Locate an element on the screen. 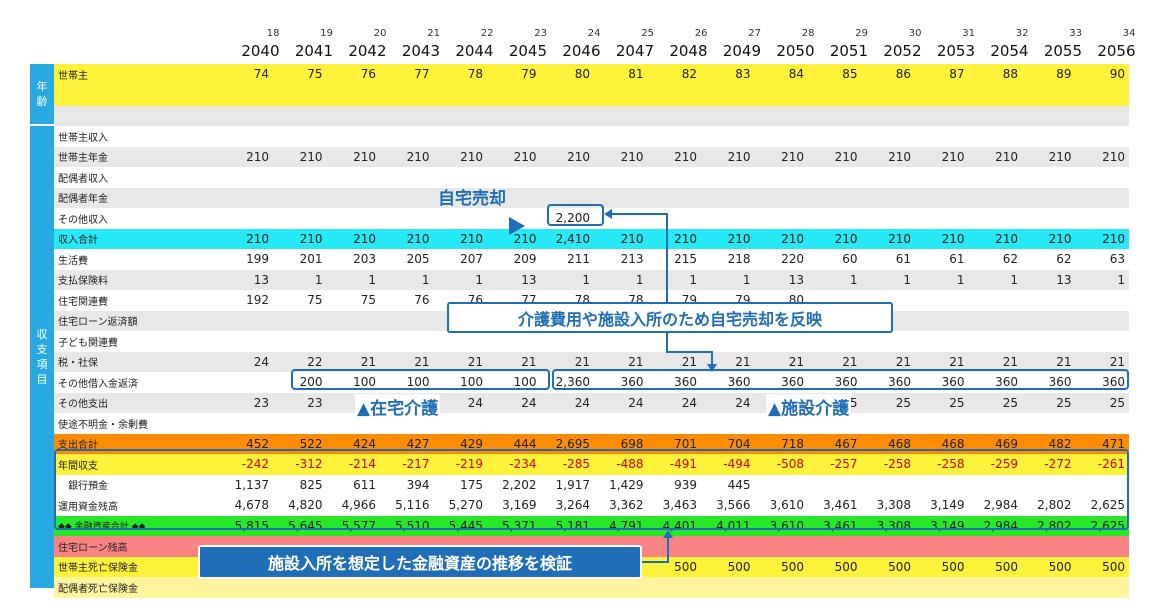 Image resolution: width=1160 pixels, height=613 pixels. table-cell: 88 is located at coordinates (996, 74).